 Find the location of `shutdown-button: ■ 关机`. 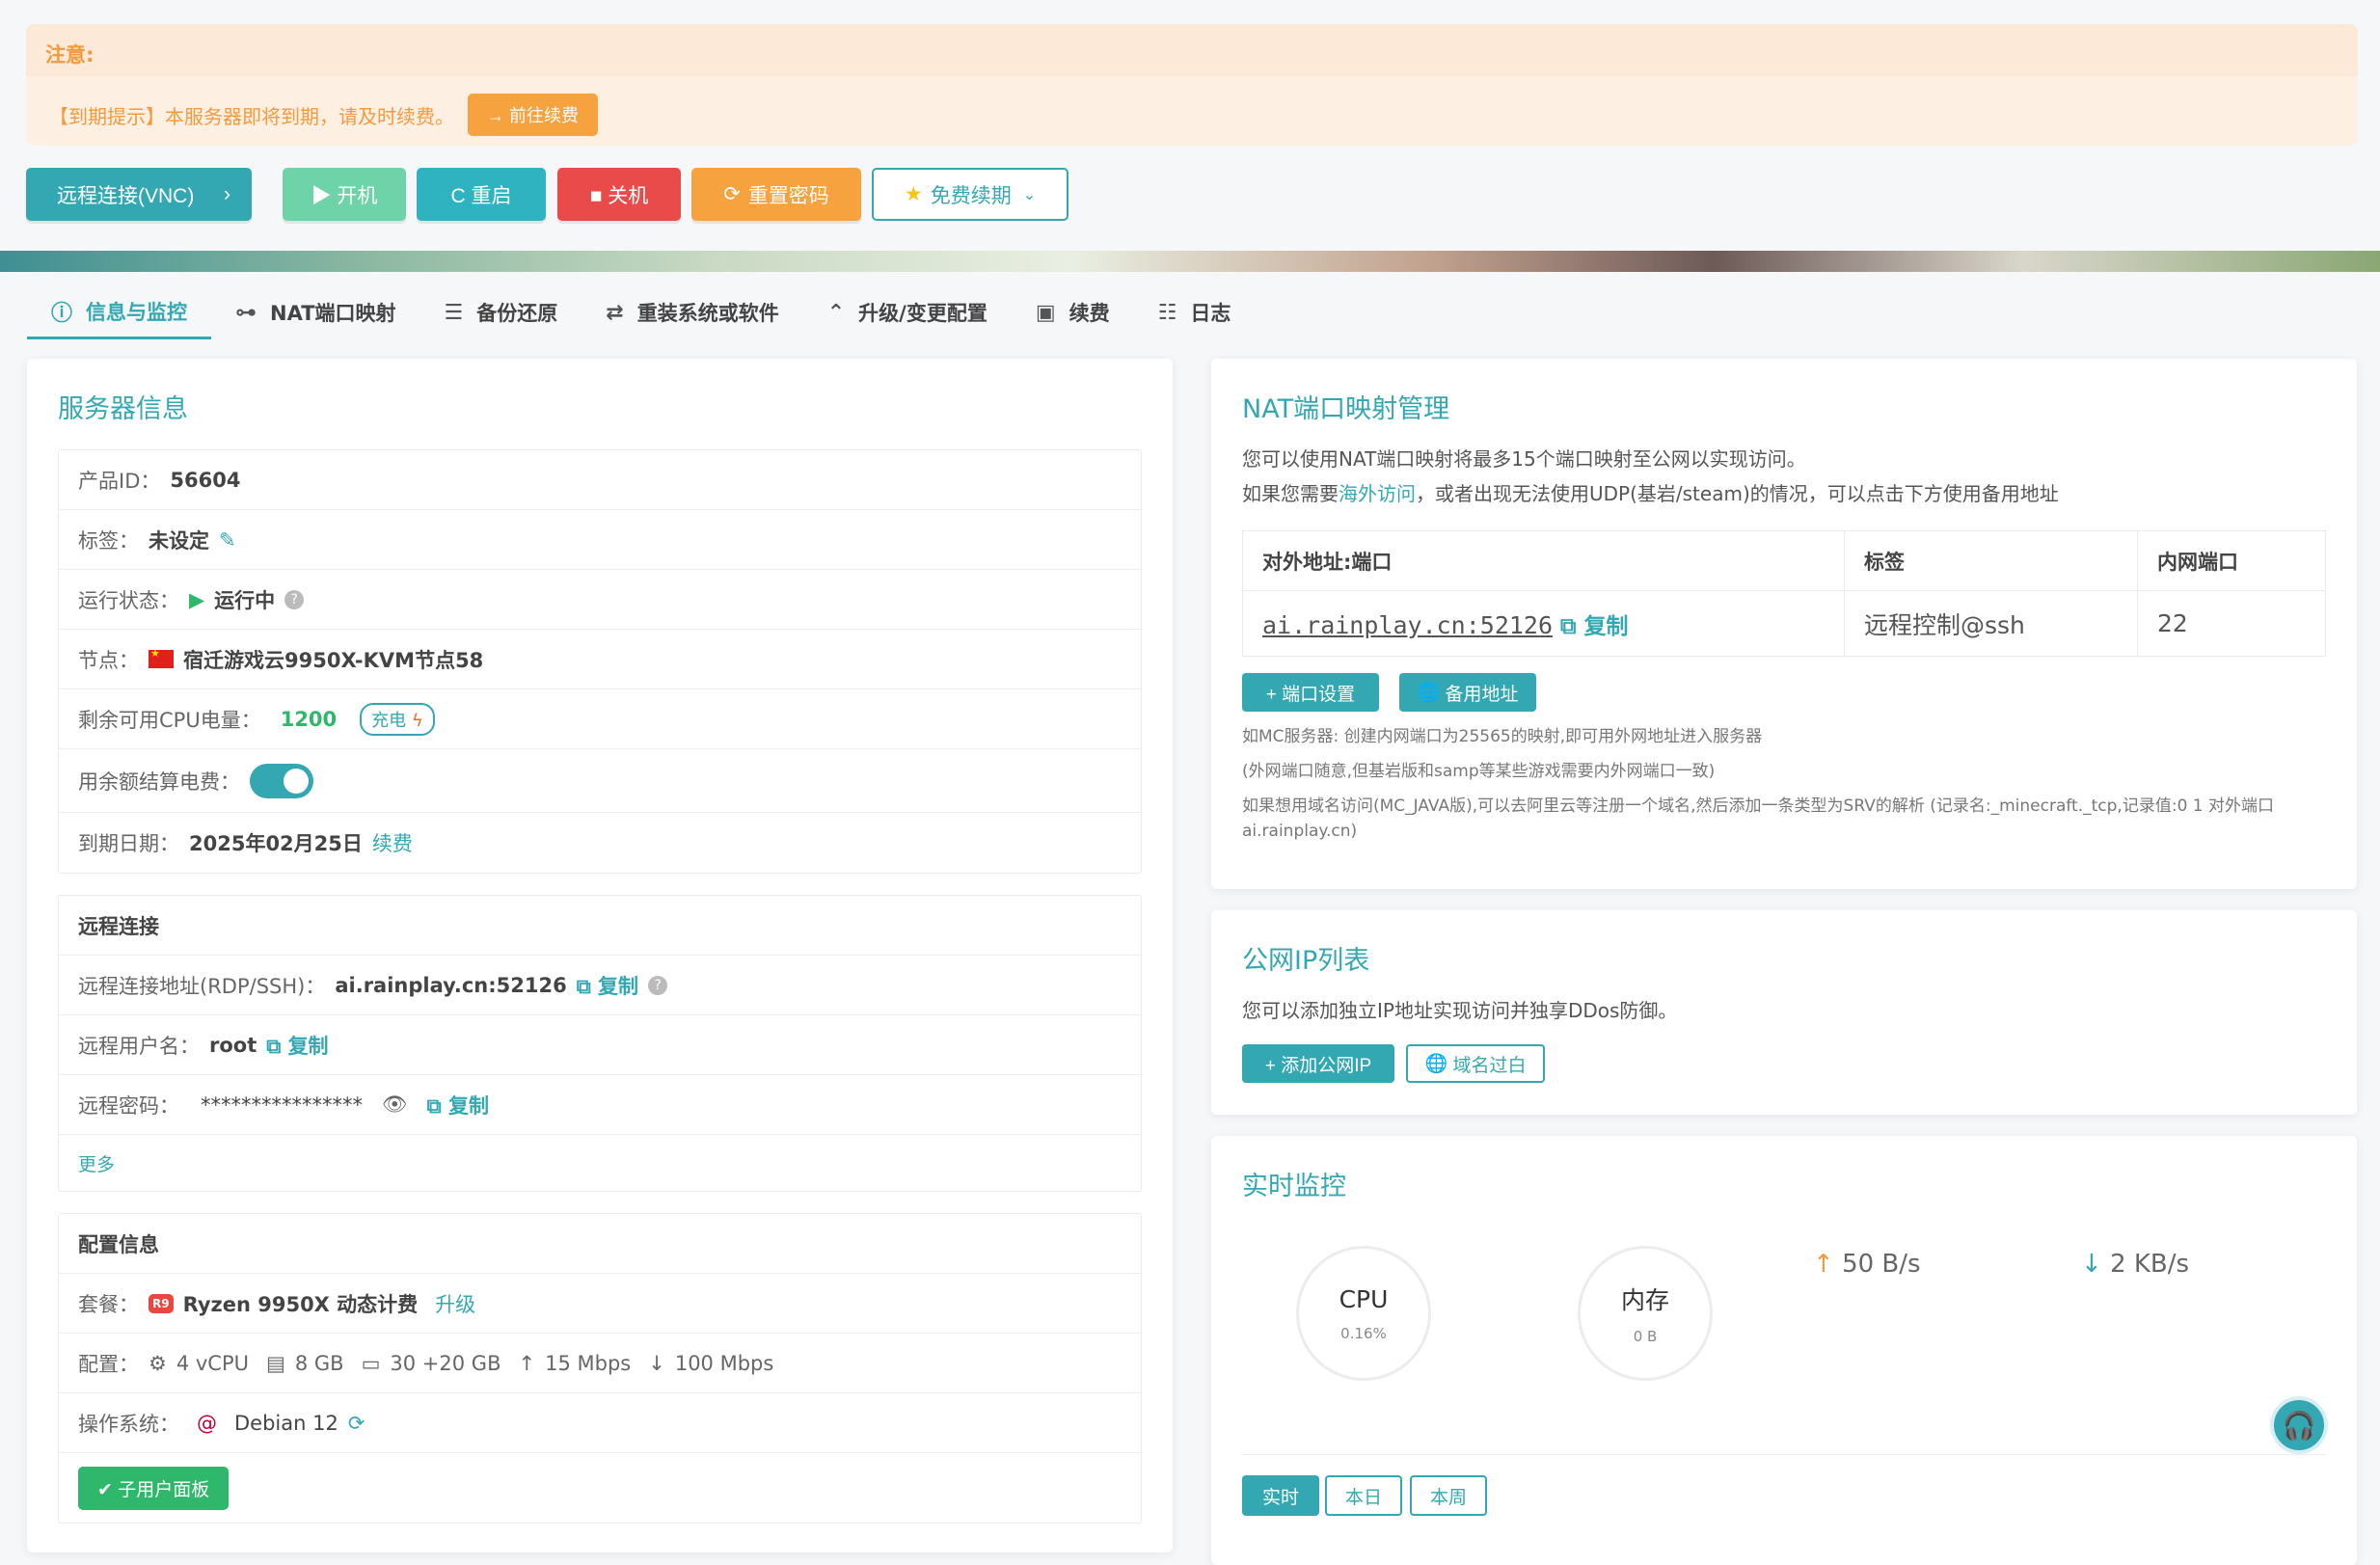

shutdown-button: ■ 关机 is located at coordinates (619, 194).